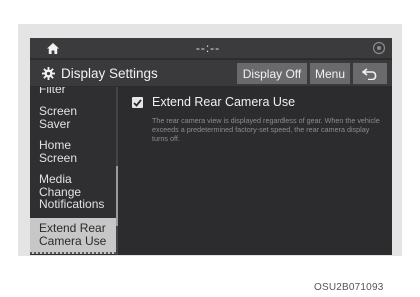 Image resolution: width=420 pixels, height=297 pixels. Describe the element at coordinates (109, 73) in the screenshot. I see `page-title-text: Display Settings` at that location.